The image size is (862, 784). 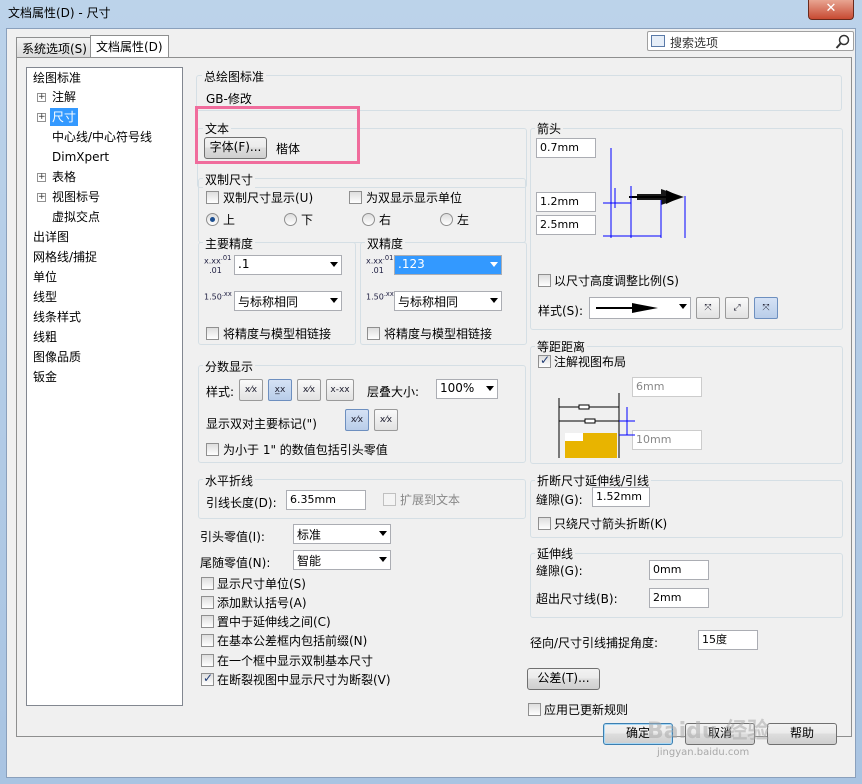 I want to click on tree-item-sheet-metal: 钣金, so click(x=45, y=377).